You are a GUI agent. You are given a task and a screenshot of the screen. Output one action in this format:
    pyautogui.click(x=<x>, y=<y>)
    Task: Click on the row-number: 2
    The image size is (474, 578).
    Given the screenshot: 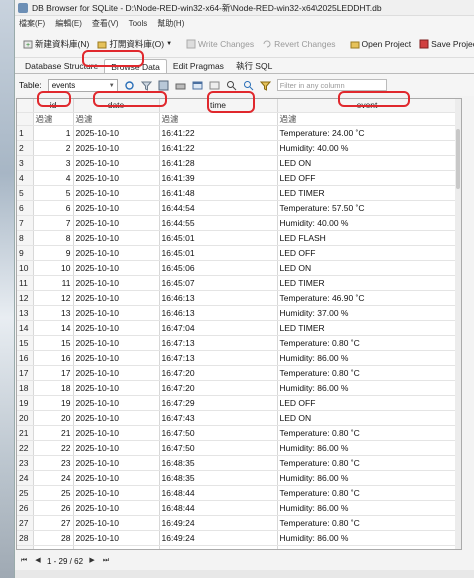 What is the action you would take?
    pyautogui.click(x=25, y=148)
    